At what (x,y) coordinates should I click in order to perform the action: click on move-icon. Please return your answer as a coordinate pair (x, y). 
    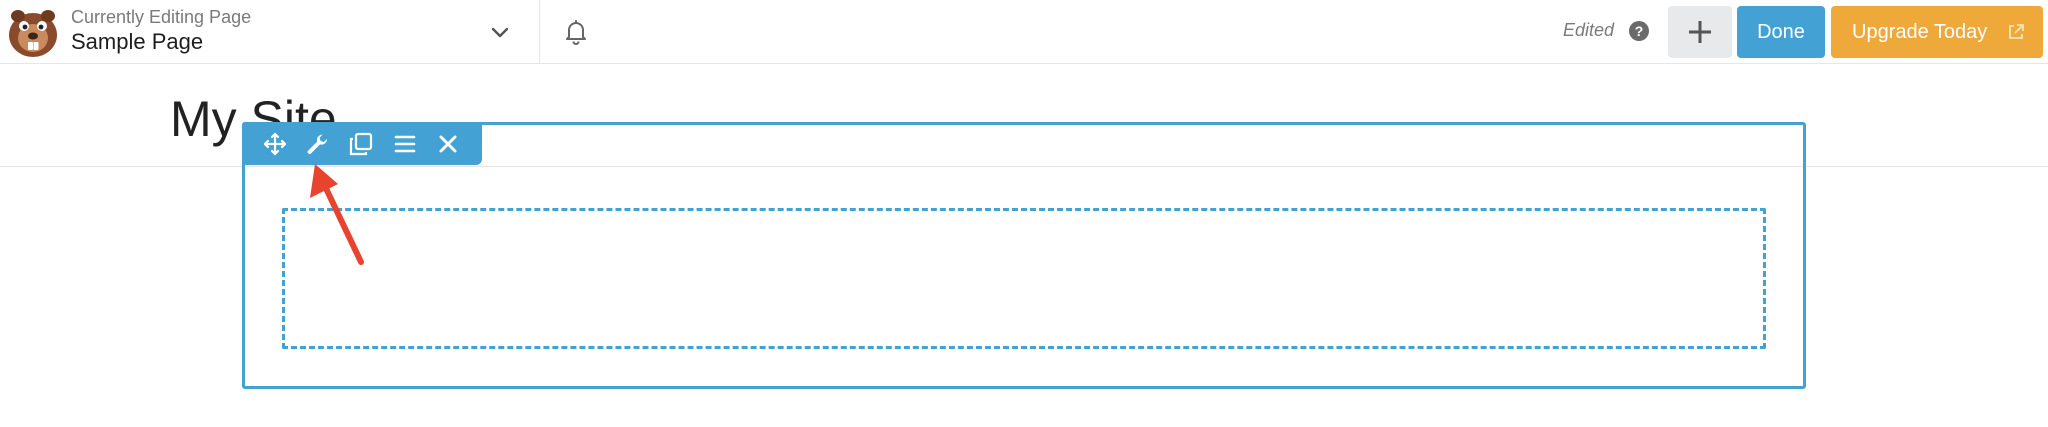
    Looking at the image, I should click on (275, 144).